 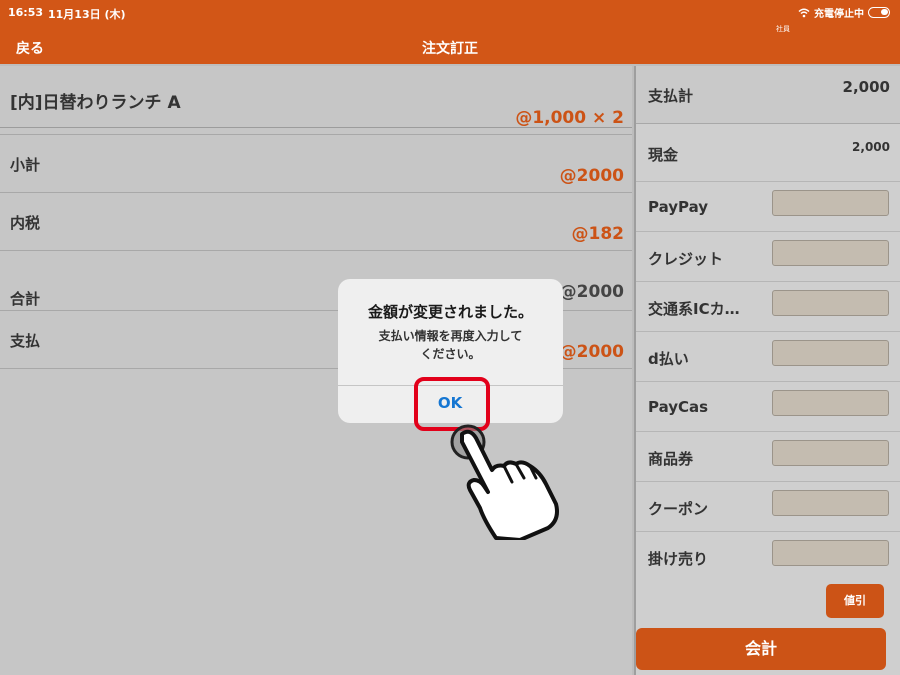 I want to click on cash-row: 現金 2,000, so click(x=768, y=154).